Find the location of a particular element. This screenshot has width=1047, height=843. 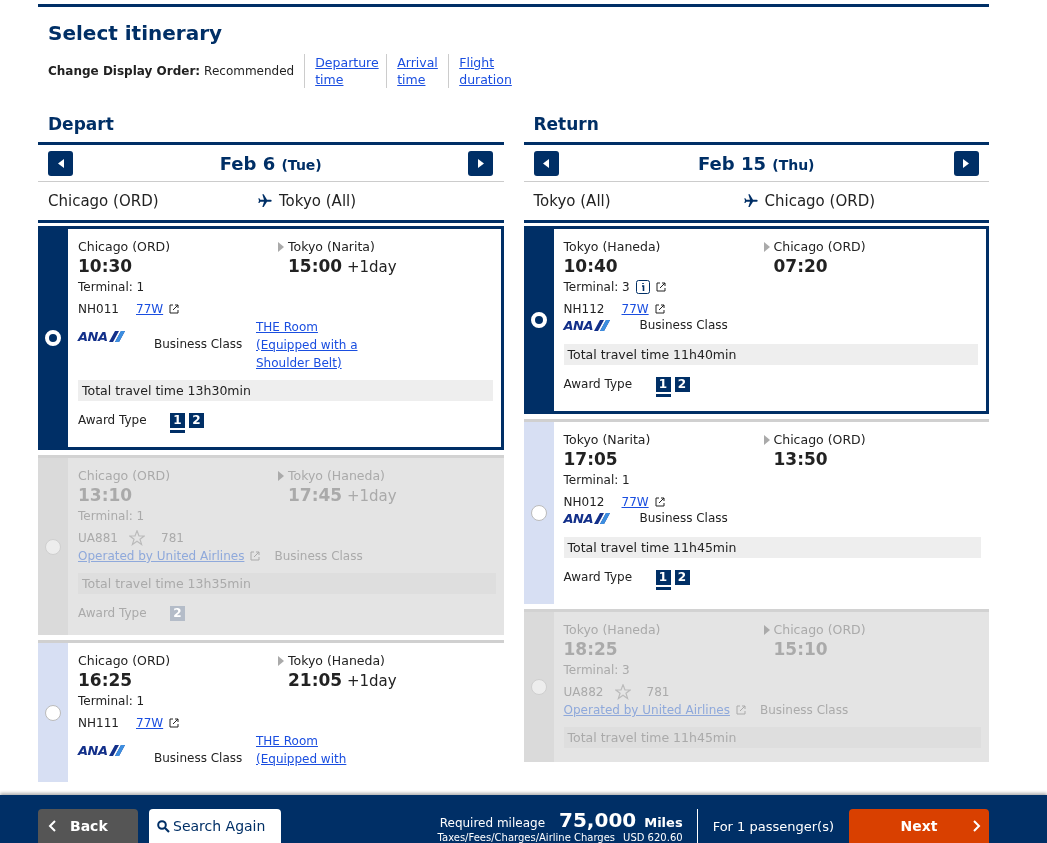

mileage-label: Required mileage is located at coordinates (492, 823).